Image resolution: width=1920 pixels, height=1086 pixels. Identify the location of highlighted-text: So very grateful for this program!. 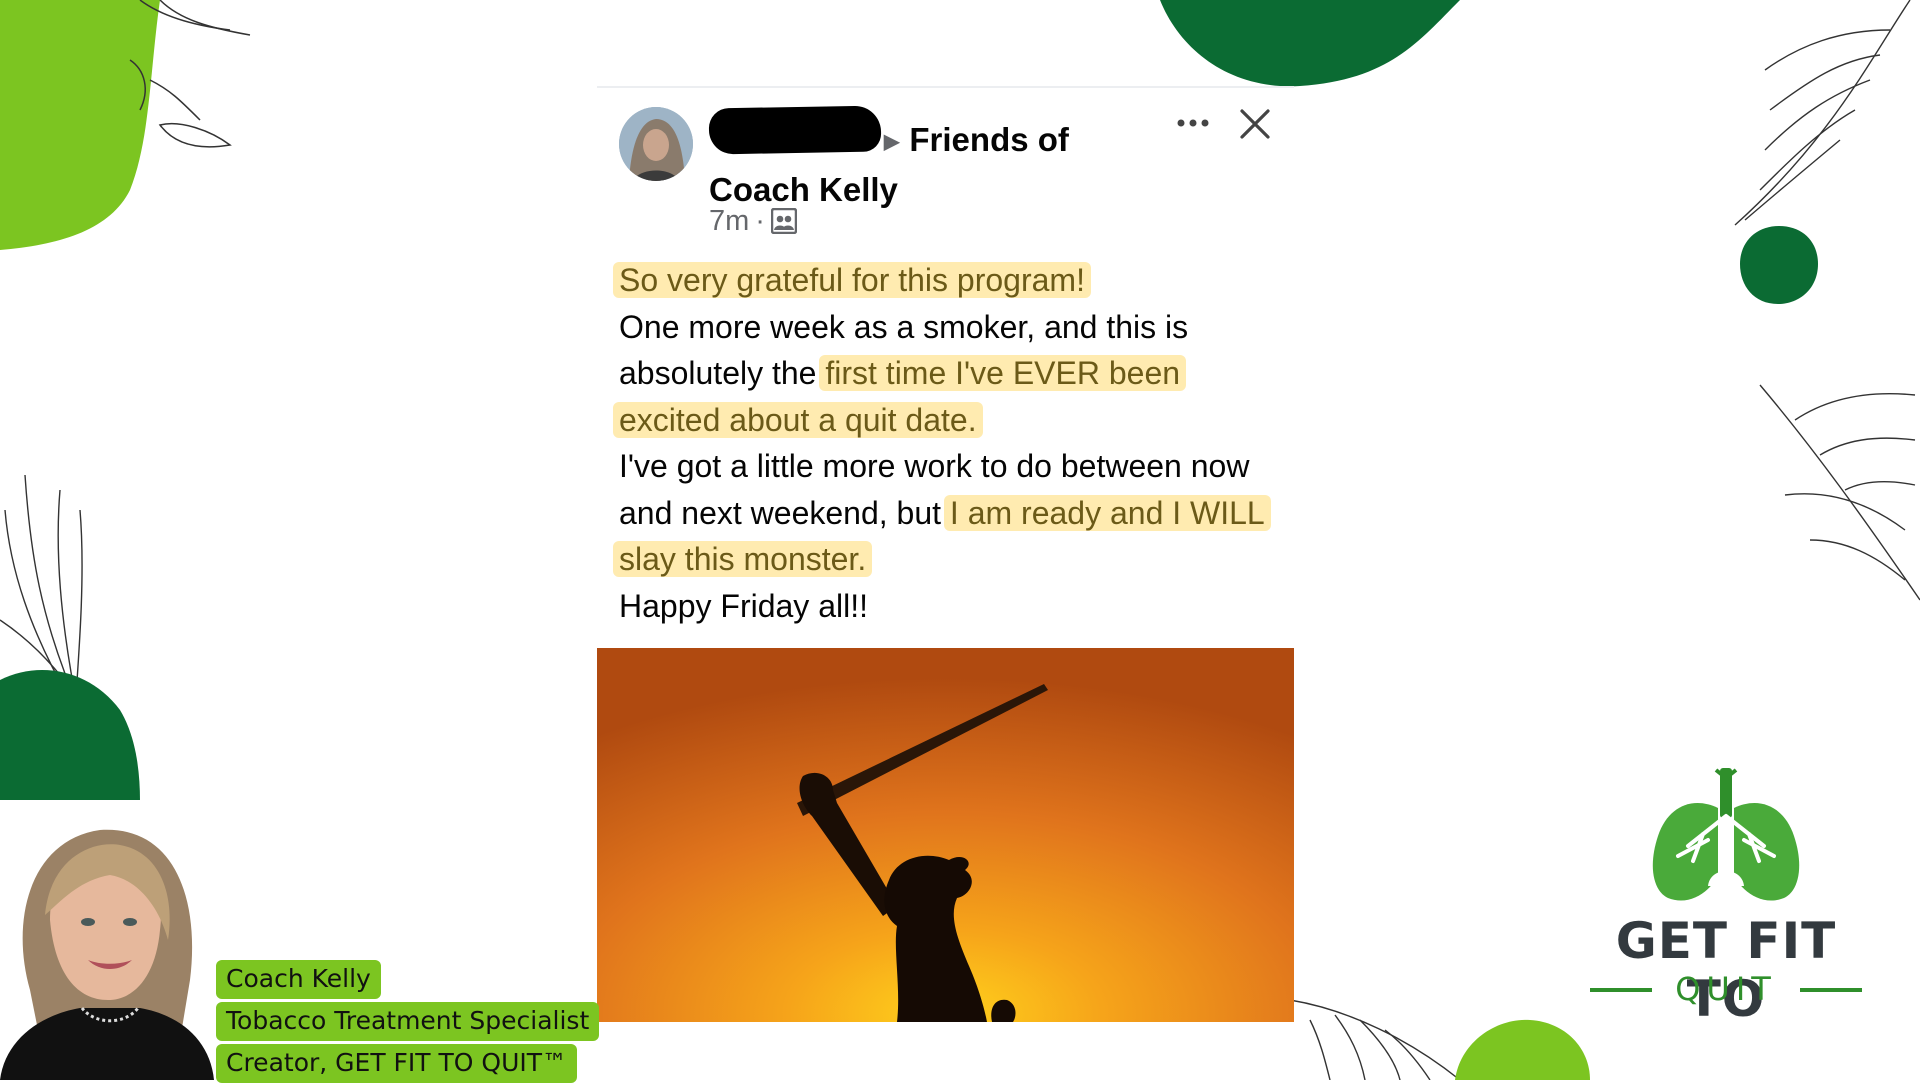
(852, 280).